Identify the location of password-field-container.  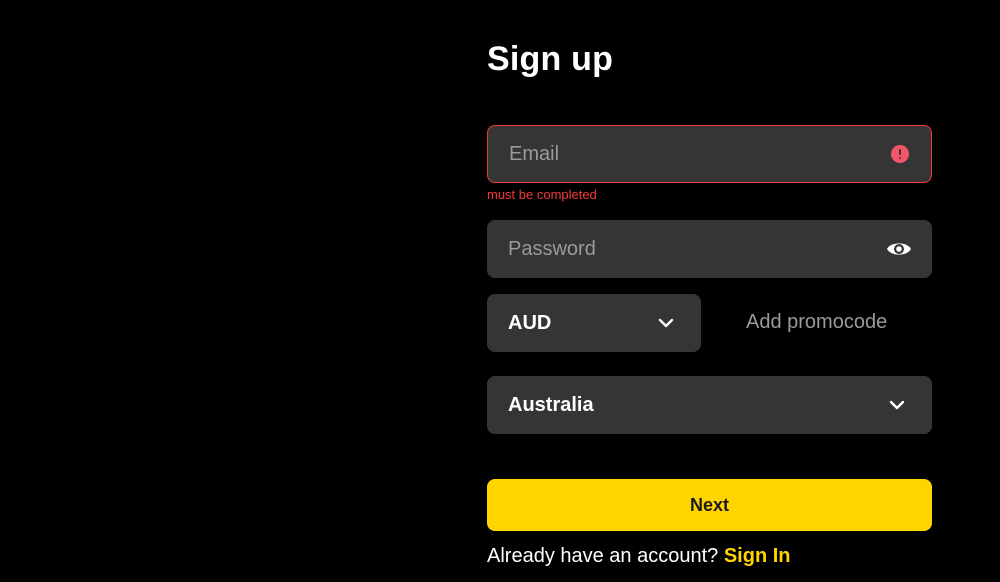
(709, 249).